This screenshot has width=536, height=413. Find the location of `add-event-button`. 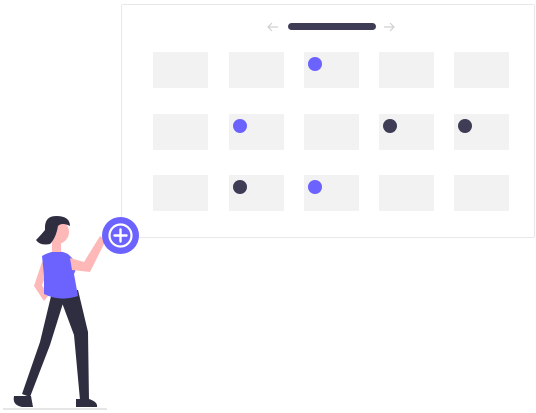

add-event-button is located at coordinates (120, 235).